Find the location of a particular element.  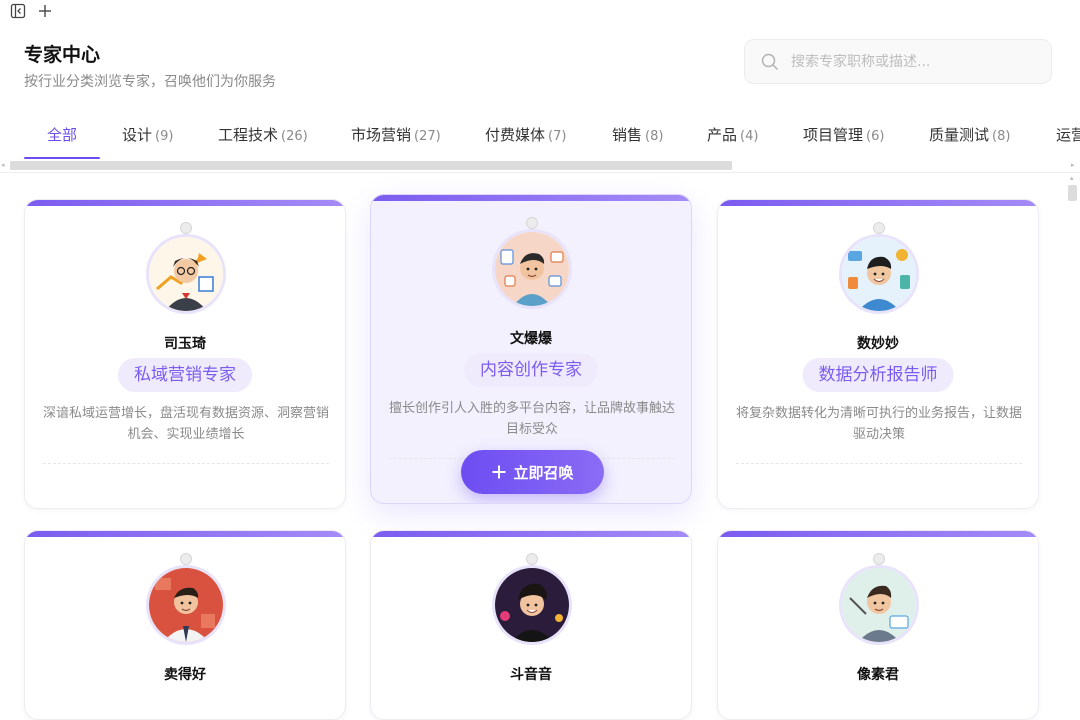

new-tab-button is located at coordinates (45, 11).